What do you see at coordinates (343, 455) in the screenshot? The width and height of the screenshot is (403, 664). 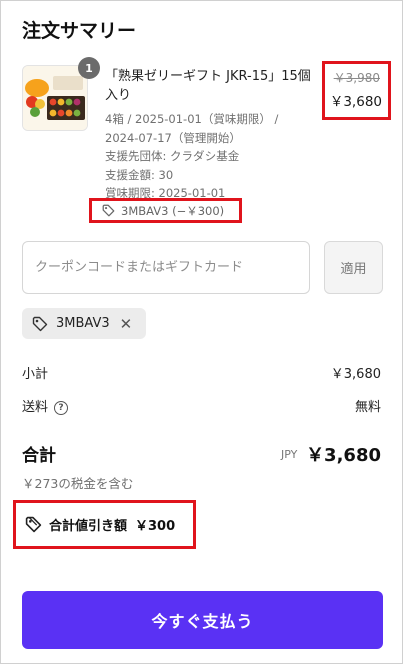 I see `total-value: ￥3,680` at bounding box center [343, 455].